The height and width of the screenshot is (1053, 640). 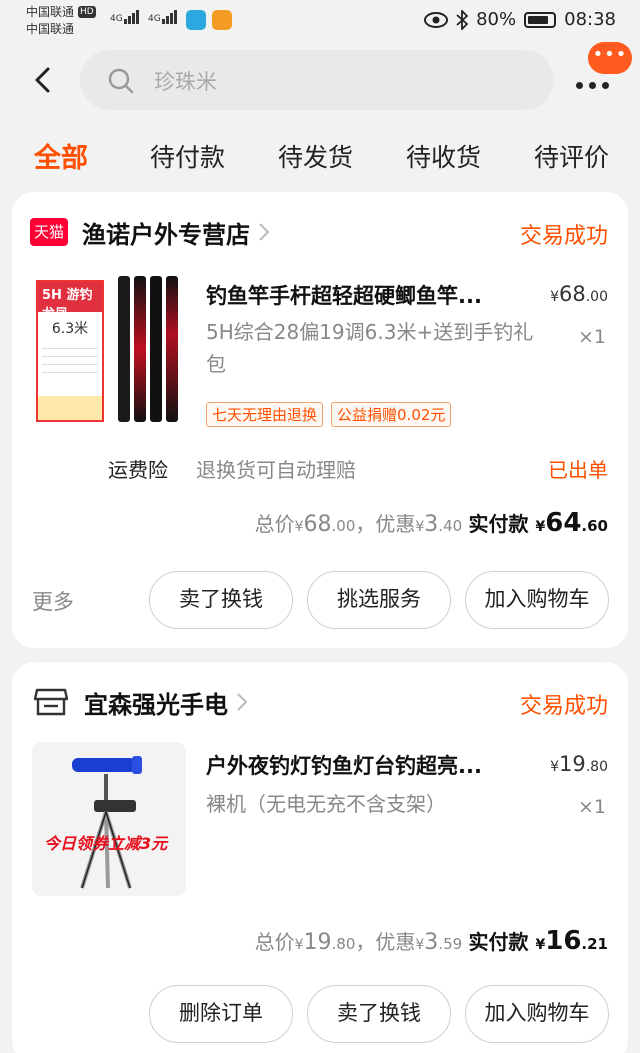 What do you see at coordinates (50, 29) in the screenshot?
I see `carrier-2: 中国联通` at bounding box center [50, 29].